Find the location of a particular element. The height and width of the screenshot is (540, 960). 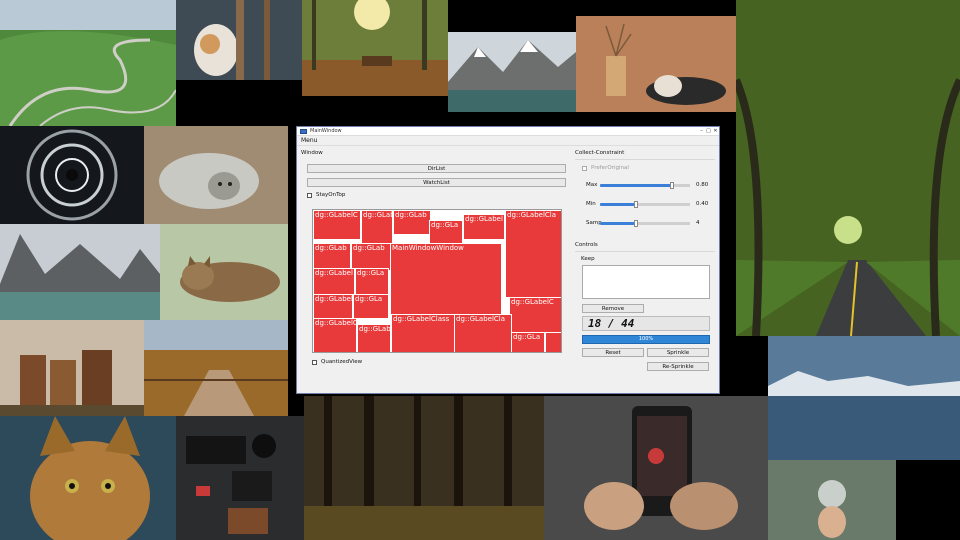

samp-slider is located at coordinates (645, 223).